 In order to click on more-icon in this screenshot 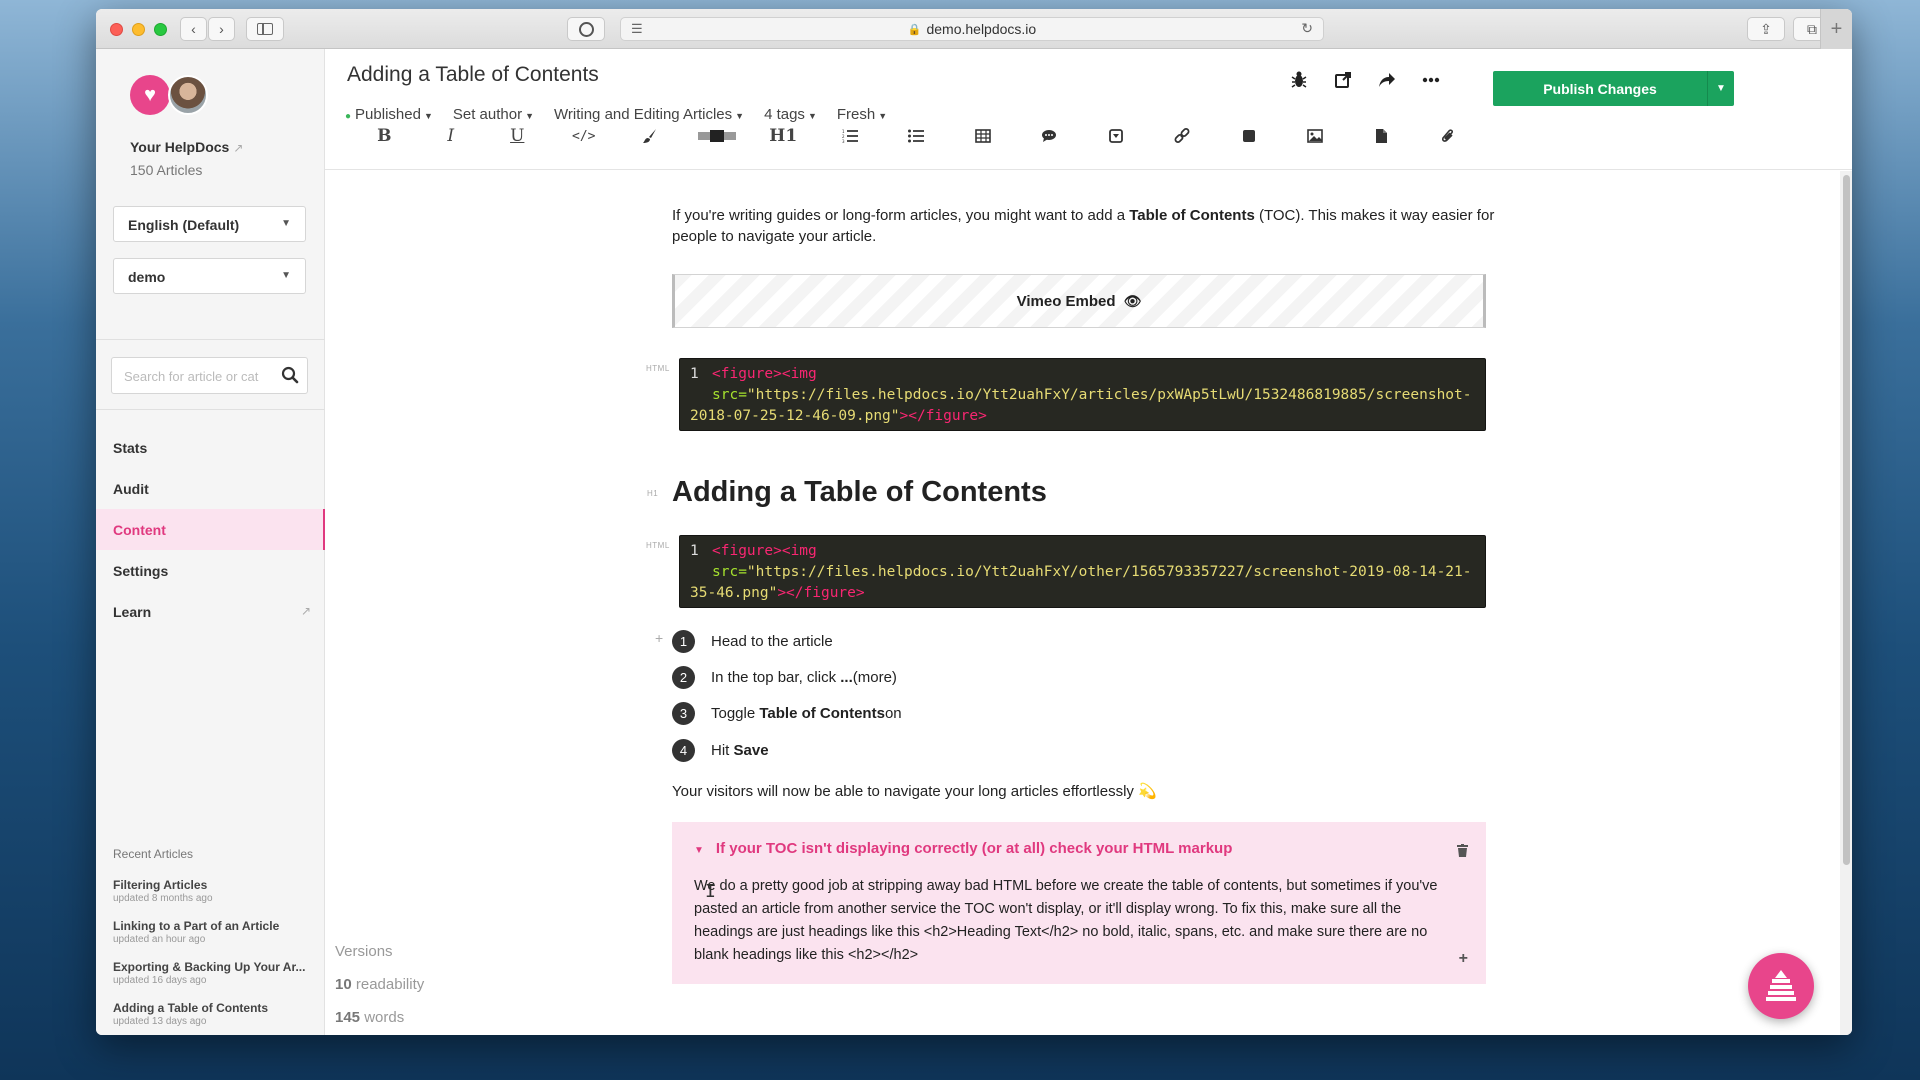, I will do `click(1431, 80)`.